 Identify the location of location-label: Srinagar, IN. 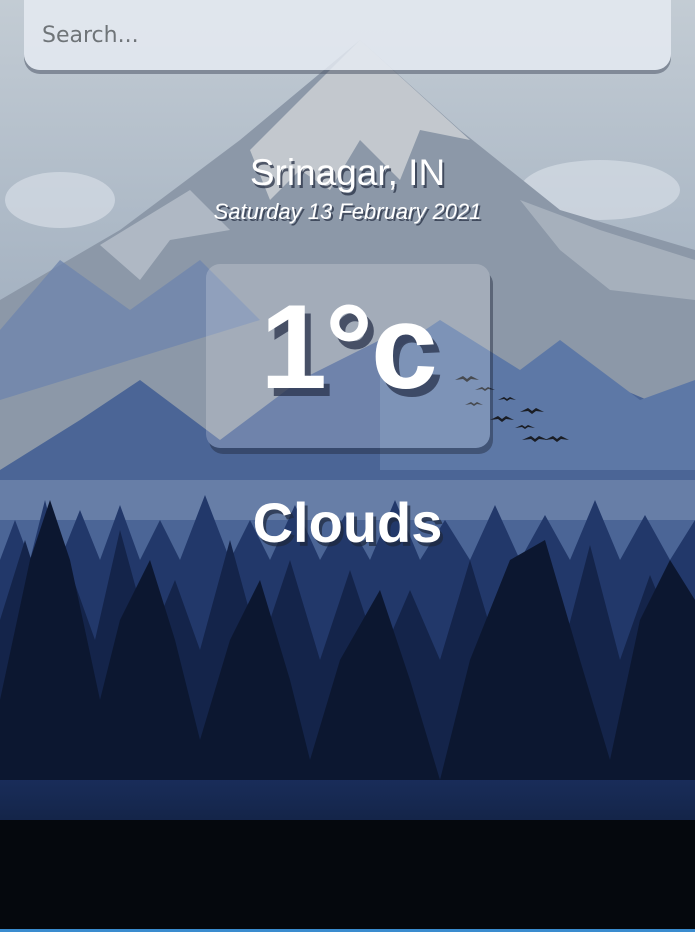
(347, 172).